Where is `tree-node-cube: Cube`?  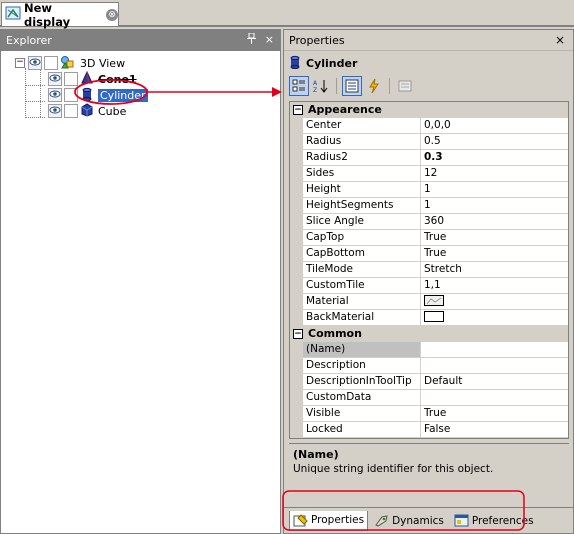 tree-node-cube: Cube is located at coordinates (87, 111).